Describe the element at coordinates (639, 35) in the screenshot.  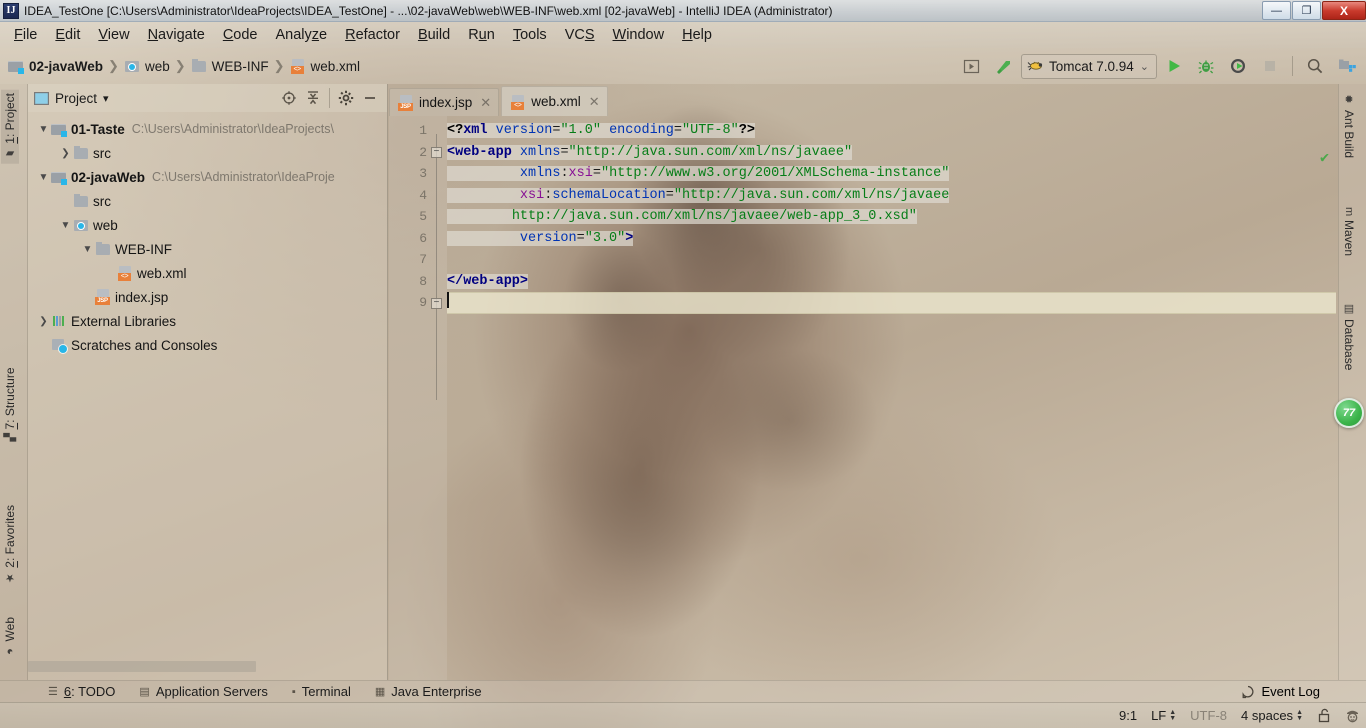
I see `menu-window: Window` at that location.